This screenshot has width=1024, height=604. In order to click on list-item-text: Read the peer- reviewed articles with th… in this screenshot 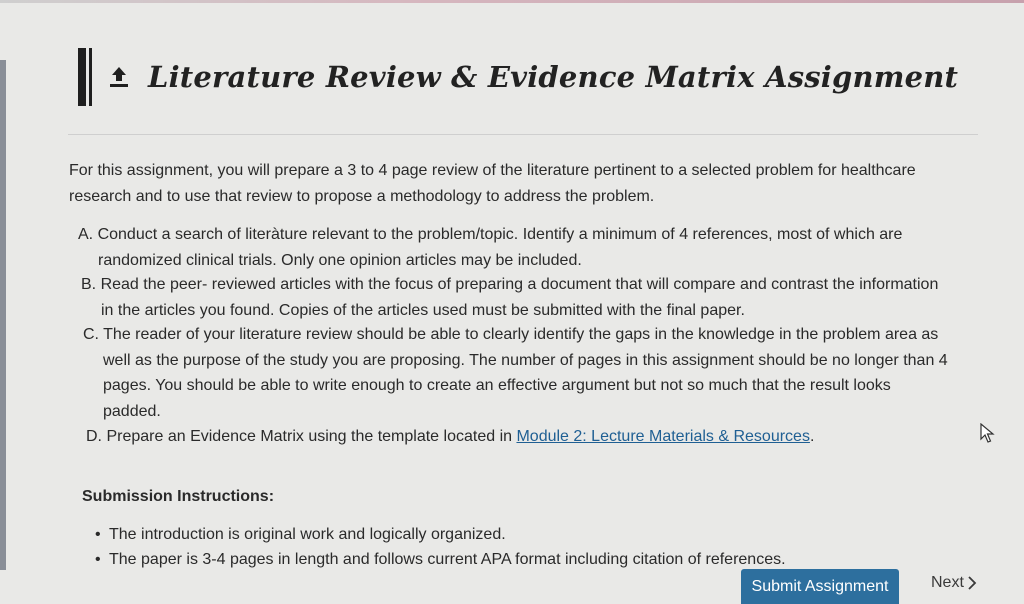, I will do `click(519, 284)`.